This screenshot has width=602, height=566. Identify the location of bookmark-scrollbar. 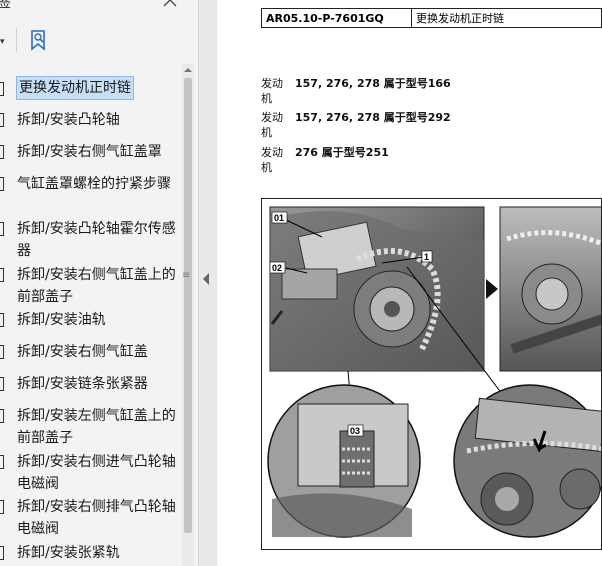
(188, 315).